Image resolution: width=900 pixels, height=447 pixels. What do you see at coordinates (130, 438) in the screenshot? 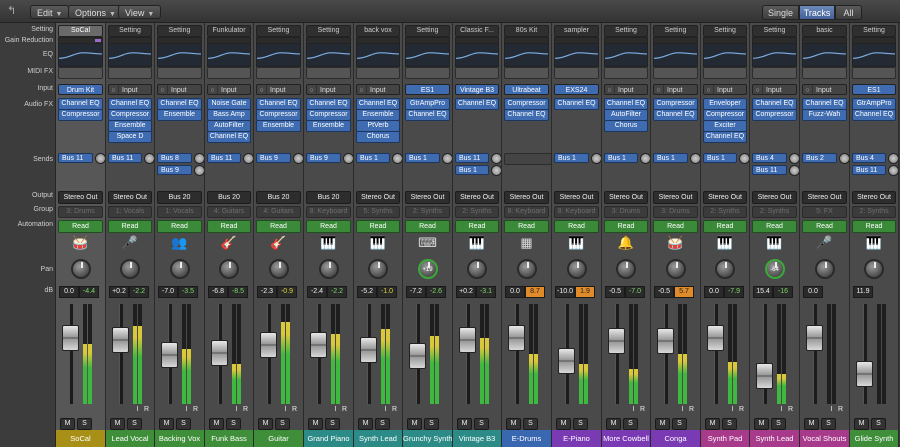
I see `track-name: Lead Vocal` at bounding box center [130, 438].